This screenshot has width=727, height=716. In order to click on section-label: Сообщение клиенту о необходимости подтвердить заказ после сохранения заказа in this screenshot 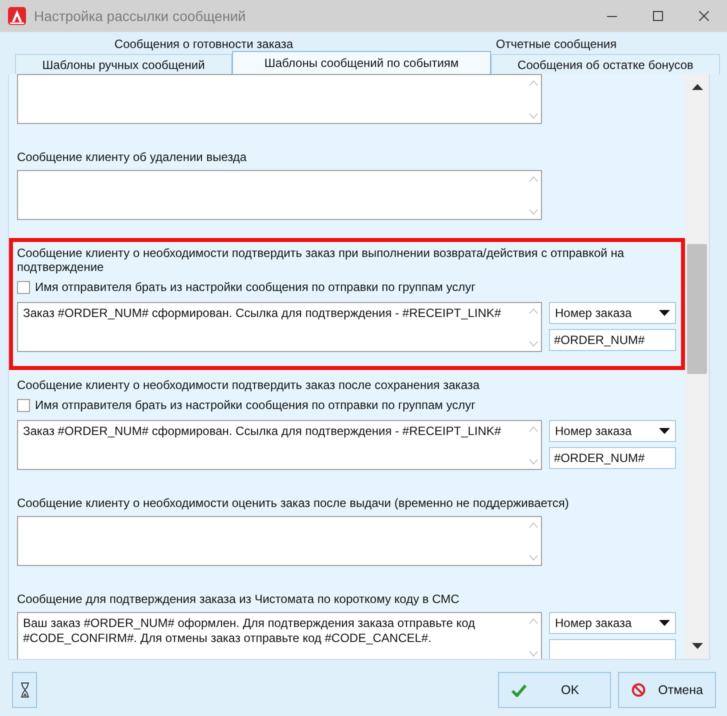, I will do `click(249, 385)`.